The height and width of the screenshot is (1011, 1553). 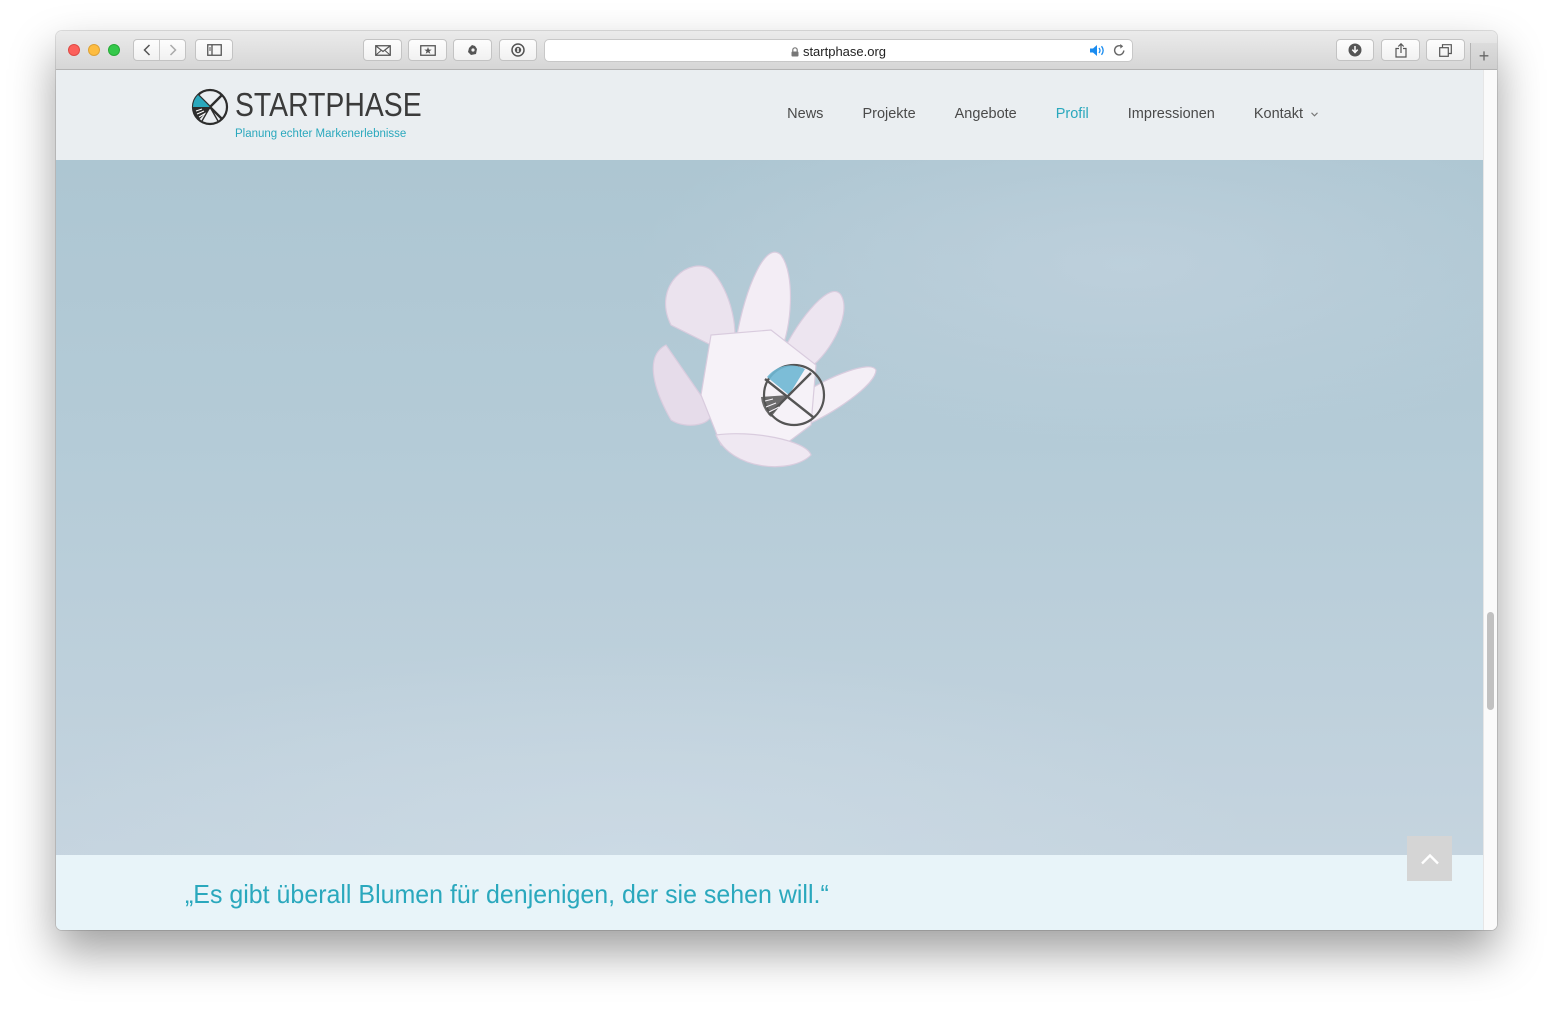 I want to click on bookmark-button, so click(x=427, y=50).